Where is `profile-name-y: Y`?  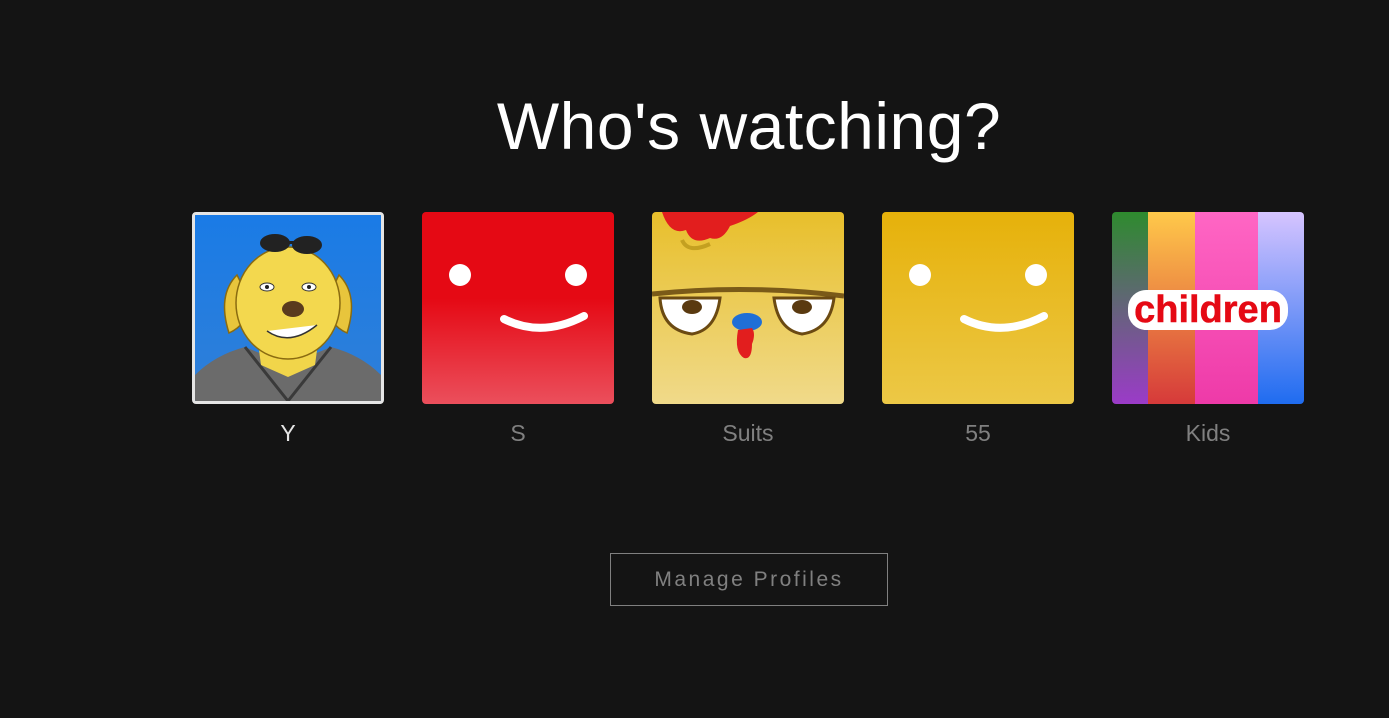 profile-name-y: Y is located at coordinates (288, 433).